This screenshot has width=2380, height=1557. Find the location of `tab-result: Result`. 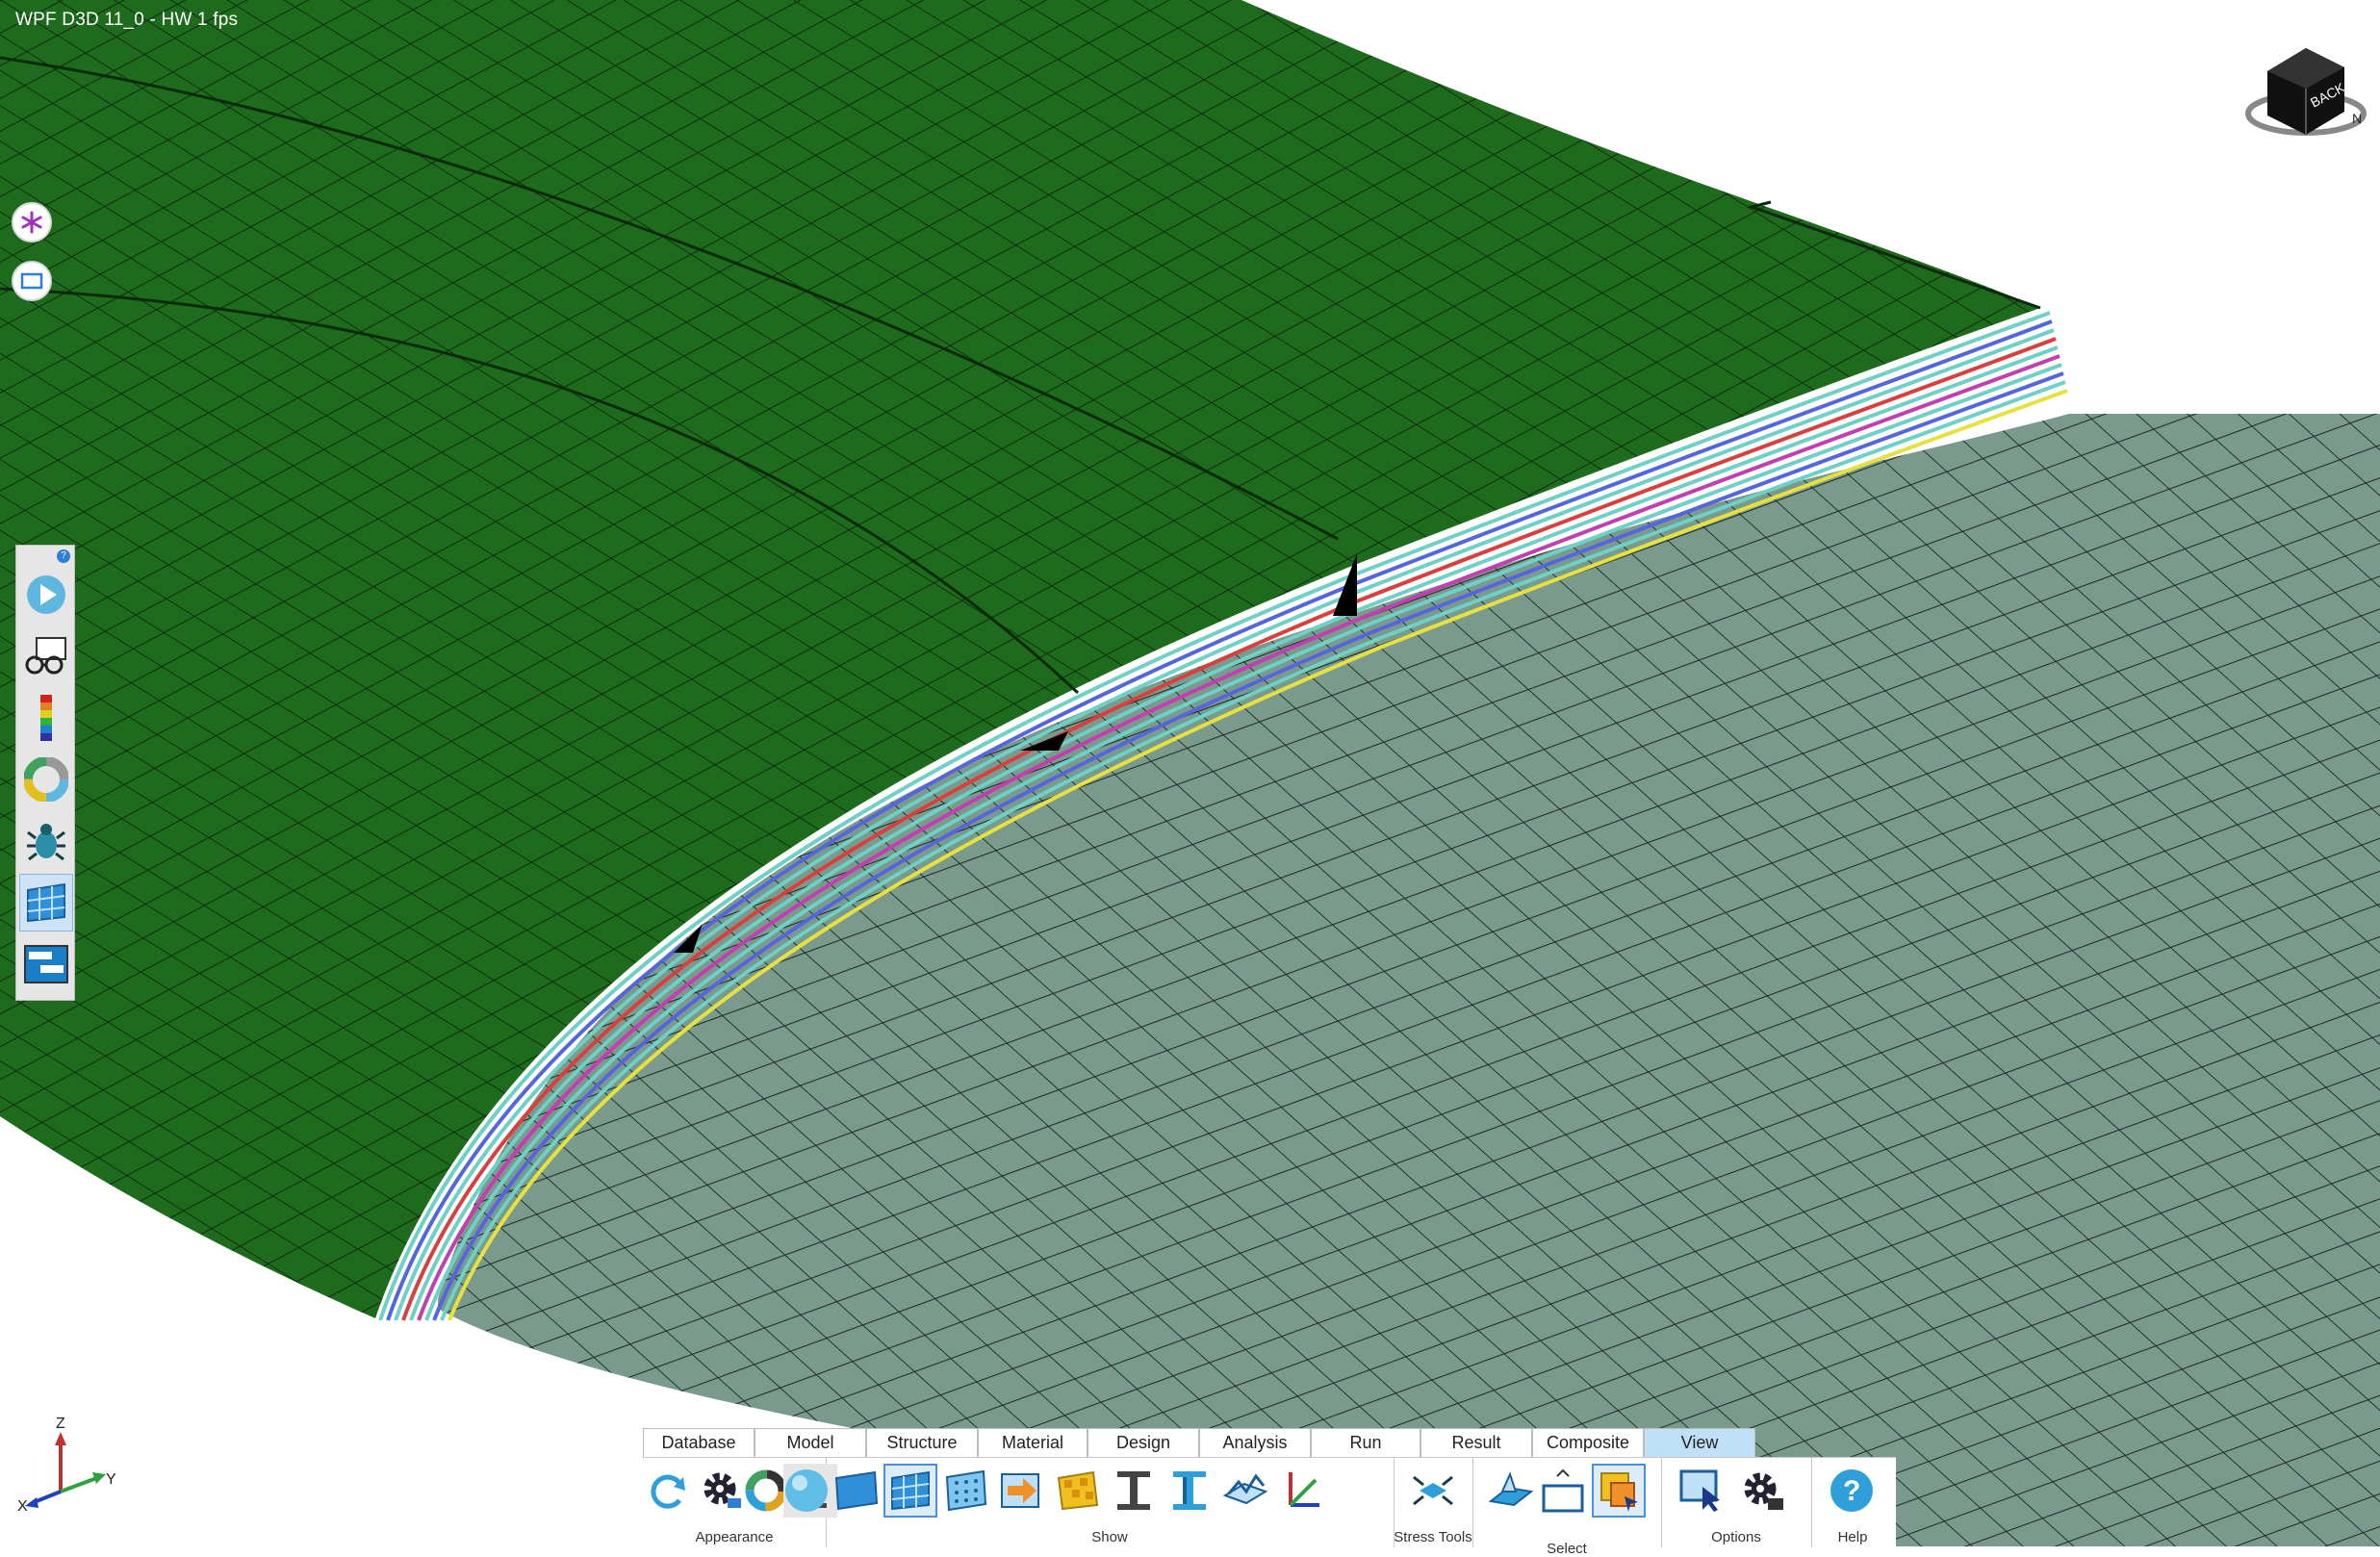

tab-result: Result is located at coordinates (1476, 1442).